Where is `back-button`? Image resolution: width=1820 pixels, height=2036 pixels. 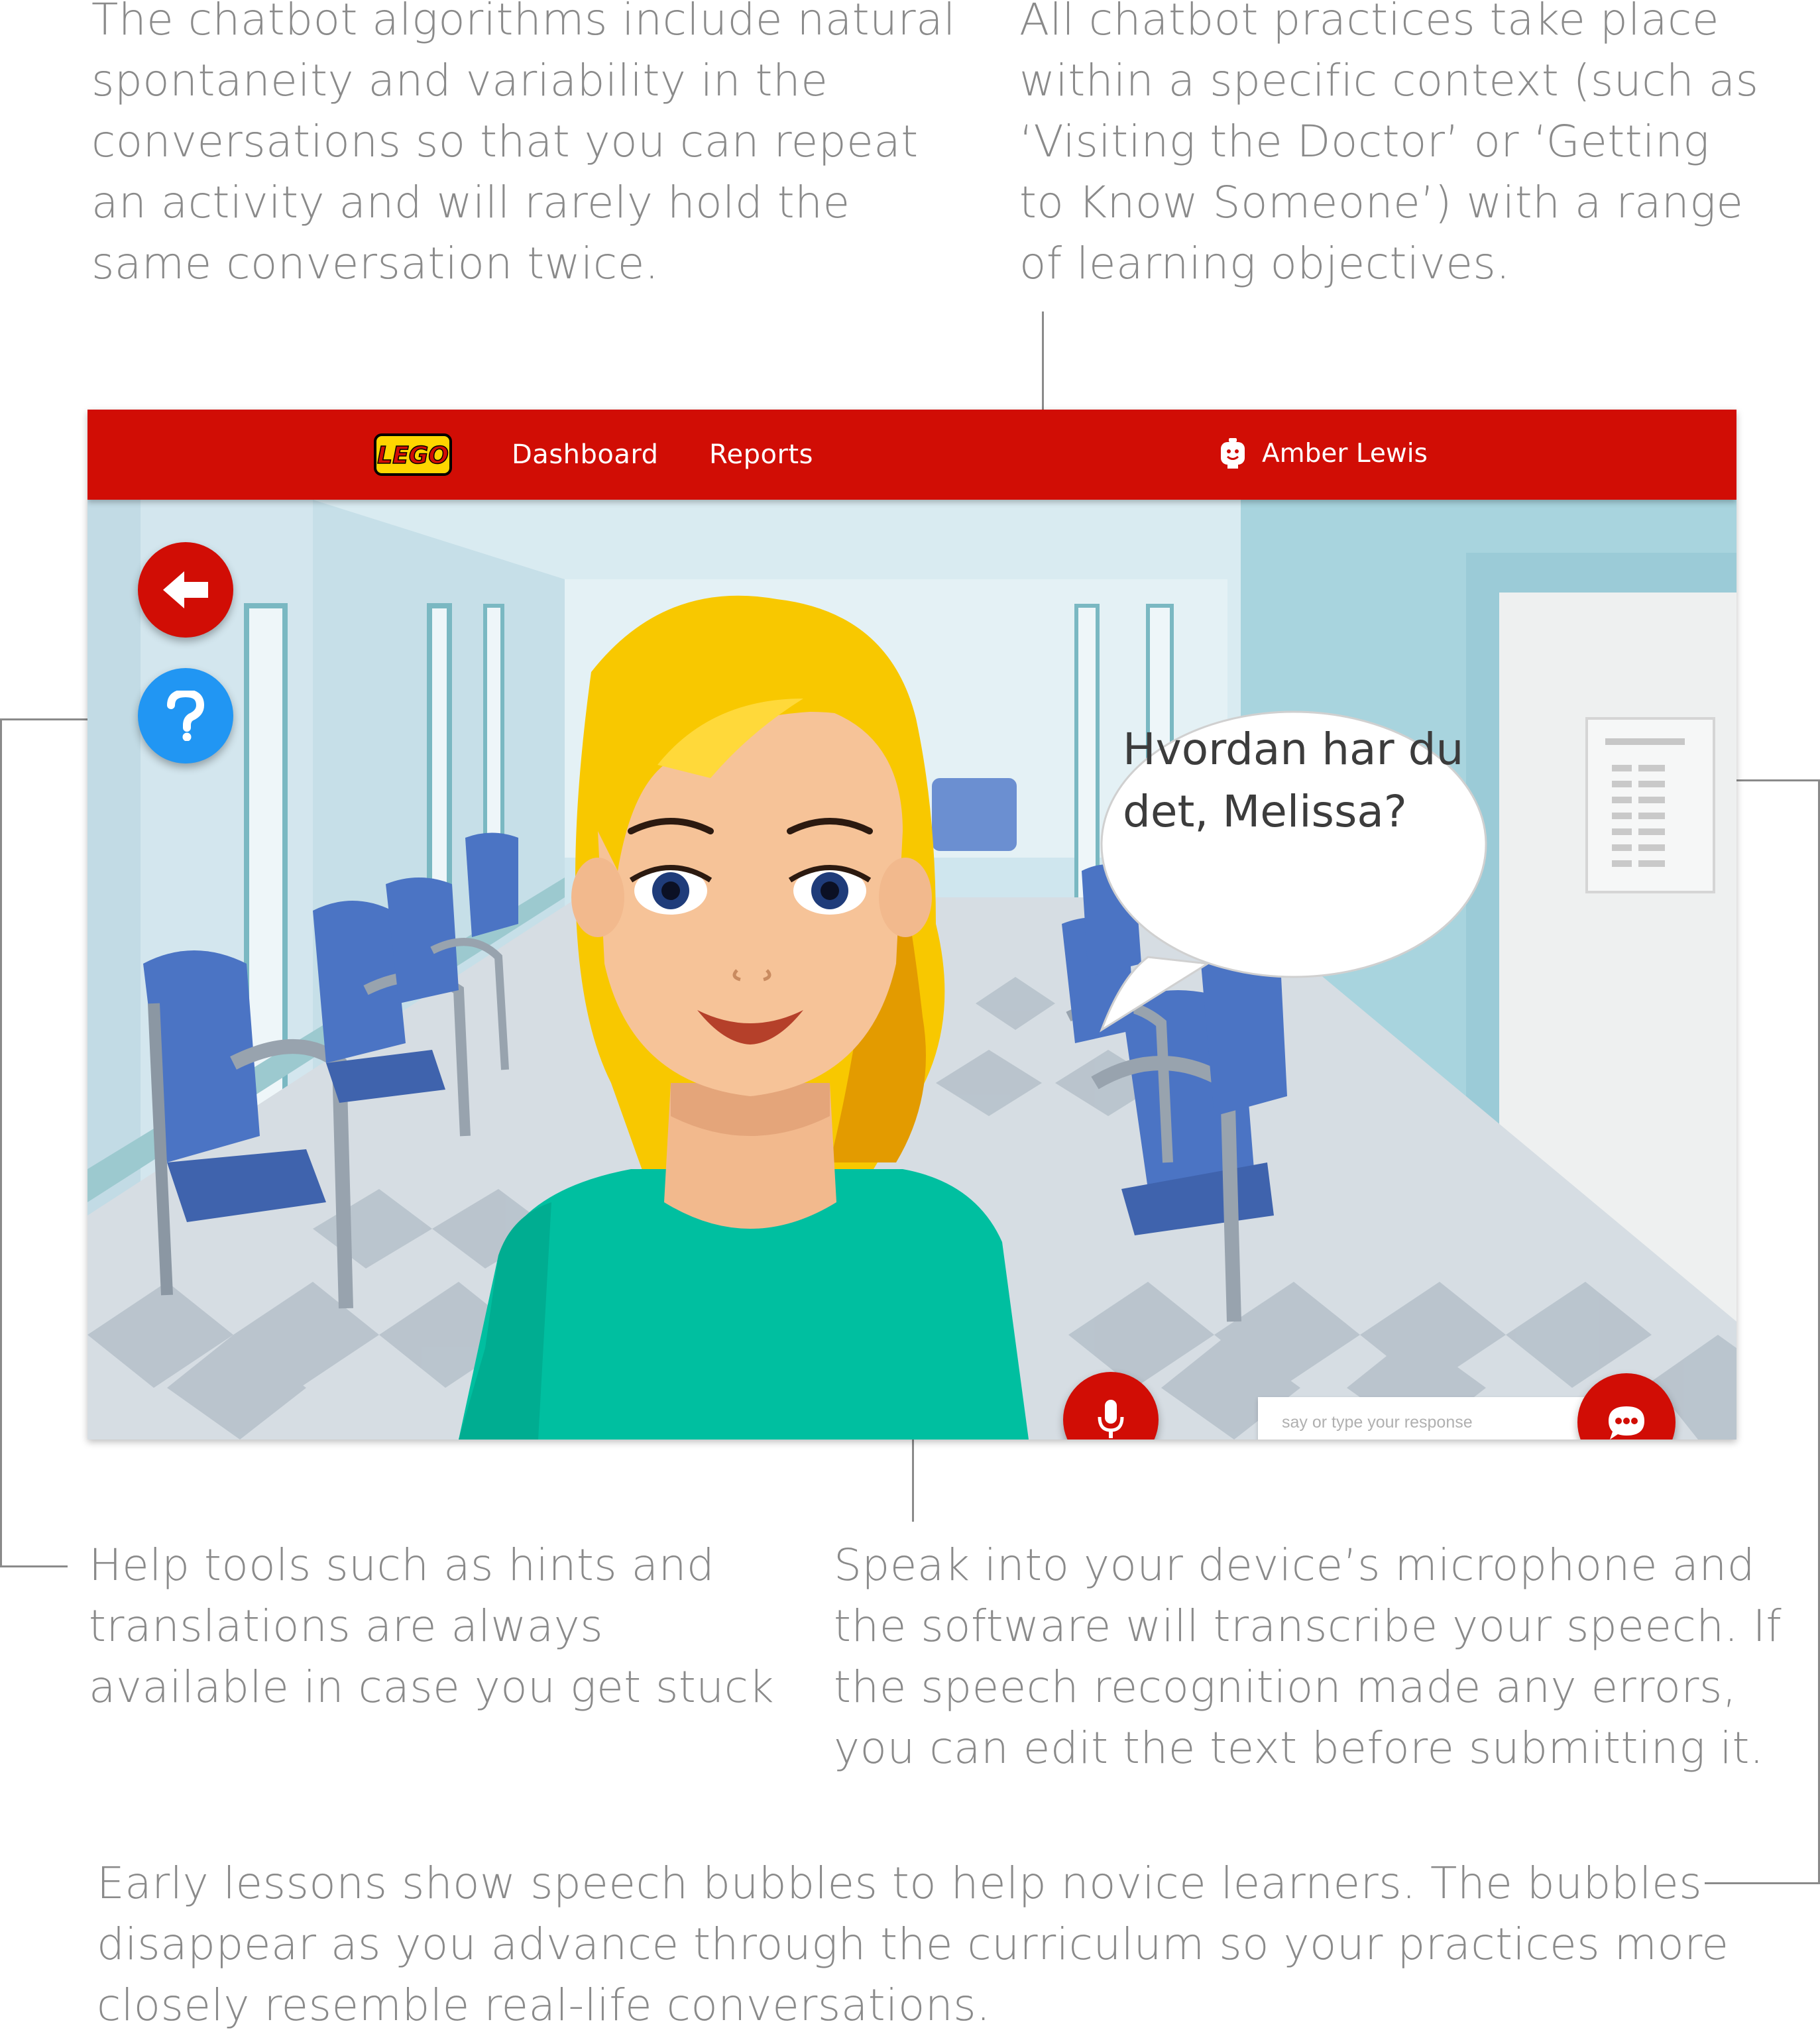 back-button is located at coordinates (185, 590).